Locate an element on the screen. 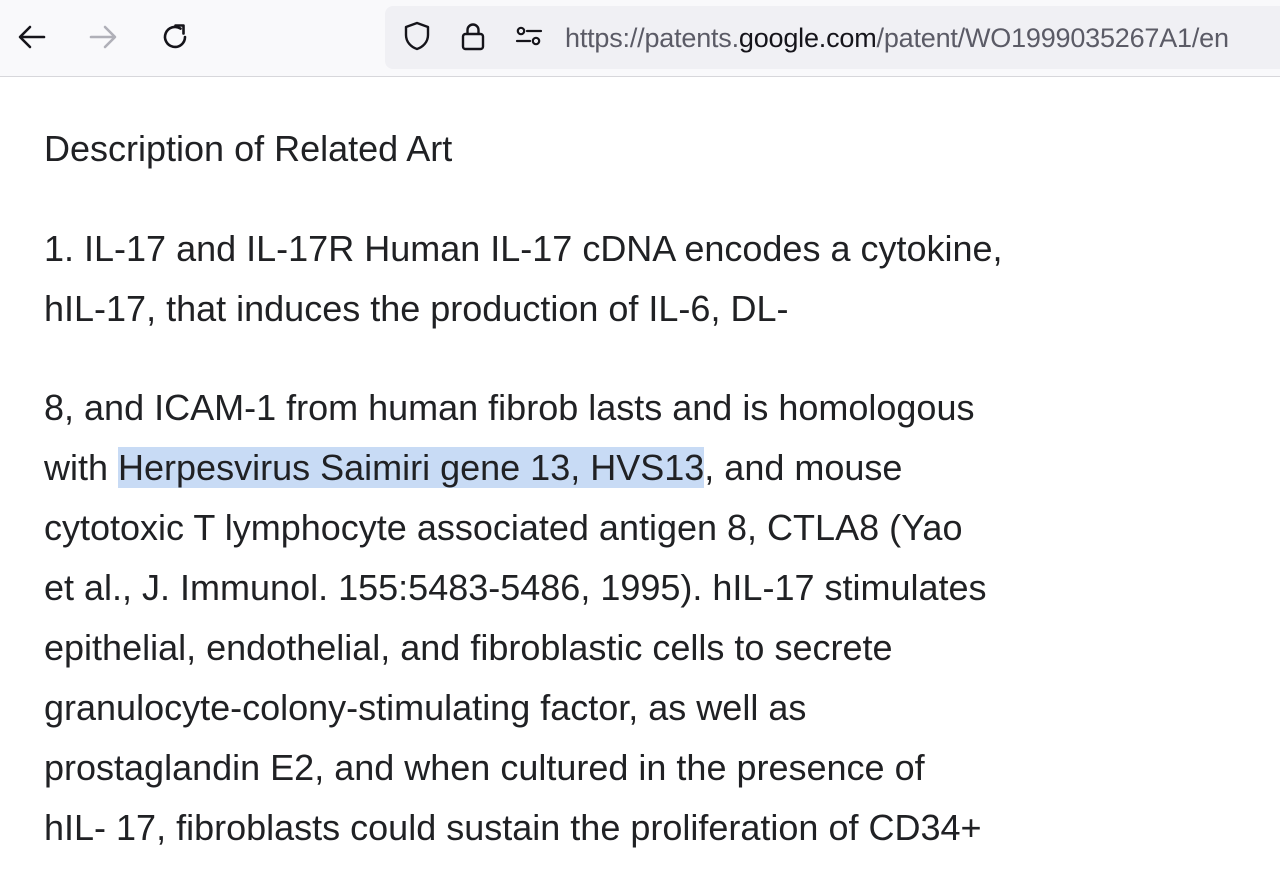  shield-icon is located at coordinates (417, 38).